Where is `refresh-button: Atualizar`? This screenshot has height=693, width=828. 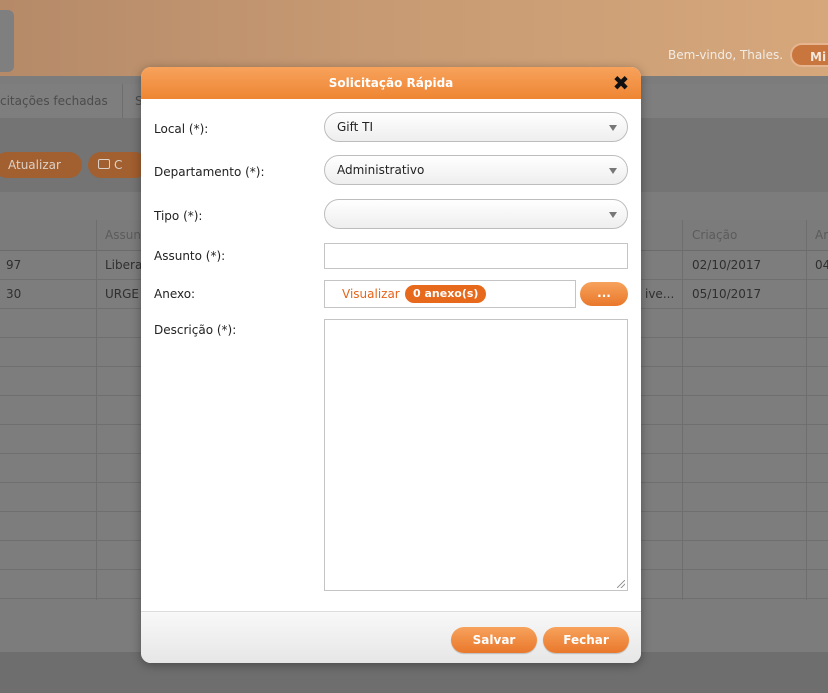
refresh-button: Atualizar is located at coordinates (41, 165).